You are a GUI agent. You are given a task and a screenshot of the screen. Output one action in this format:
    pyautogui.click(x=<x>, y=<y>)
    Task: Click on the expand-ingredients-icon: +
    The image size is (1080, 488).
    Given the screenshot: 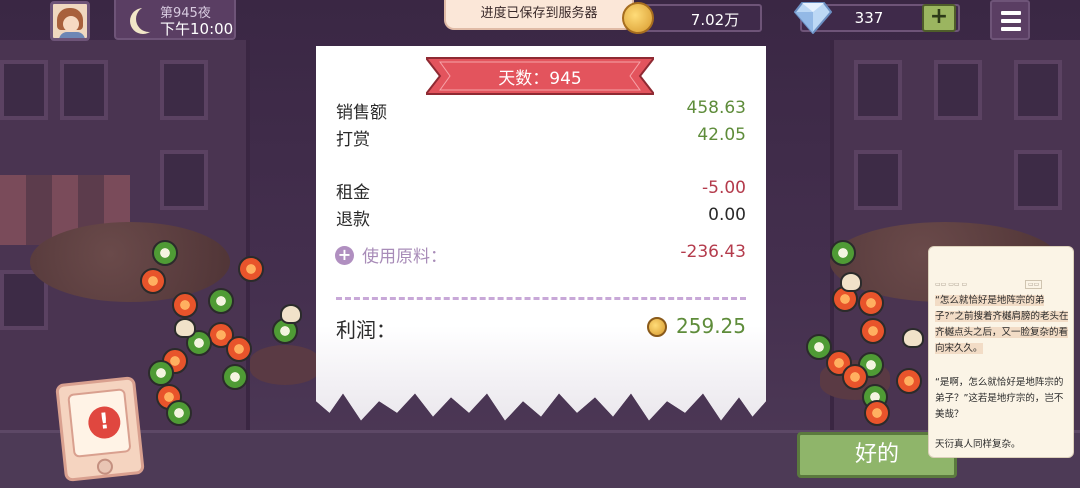 What is the action you would take?
    pyautogui.click(x=344, y=255)
    